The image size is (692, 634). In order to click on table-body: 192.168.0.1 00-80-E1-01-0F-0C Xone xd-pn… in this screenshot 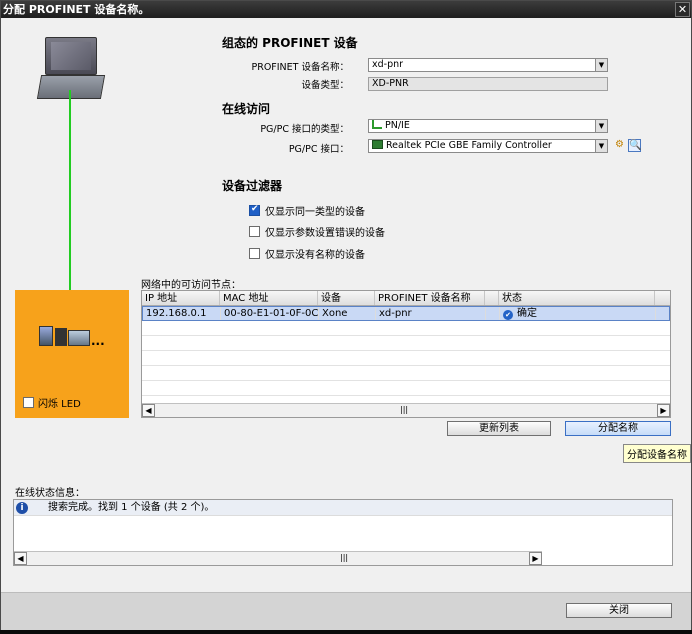, I will do `click(406, 351)`.